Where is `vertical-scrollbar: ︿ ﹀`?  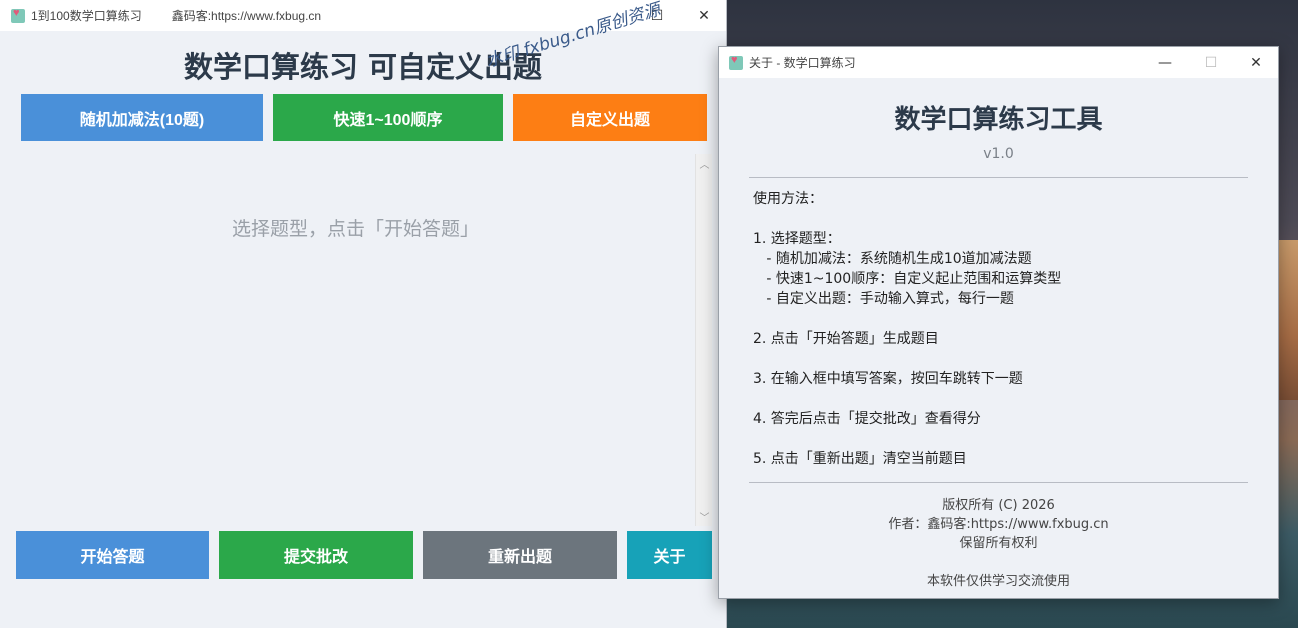
vertical-scrollbar: ︿ ﹀ is located at coordinates (703, 340).